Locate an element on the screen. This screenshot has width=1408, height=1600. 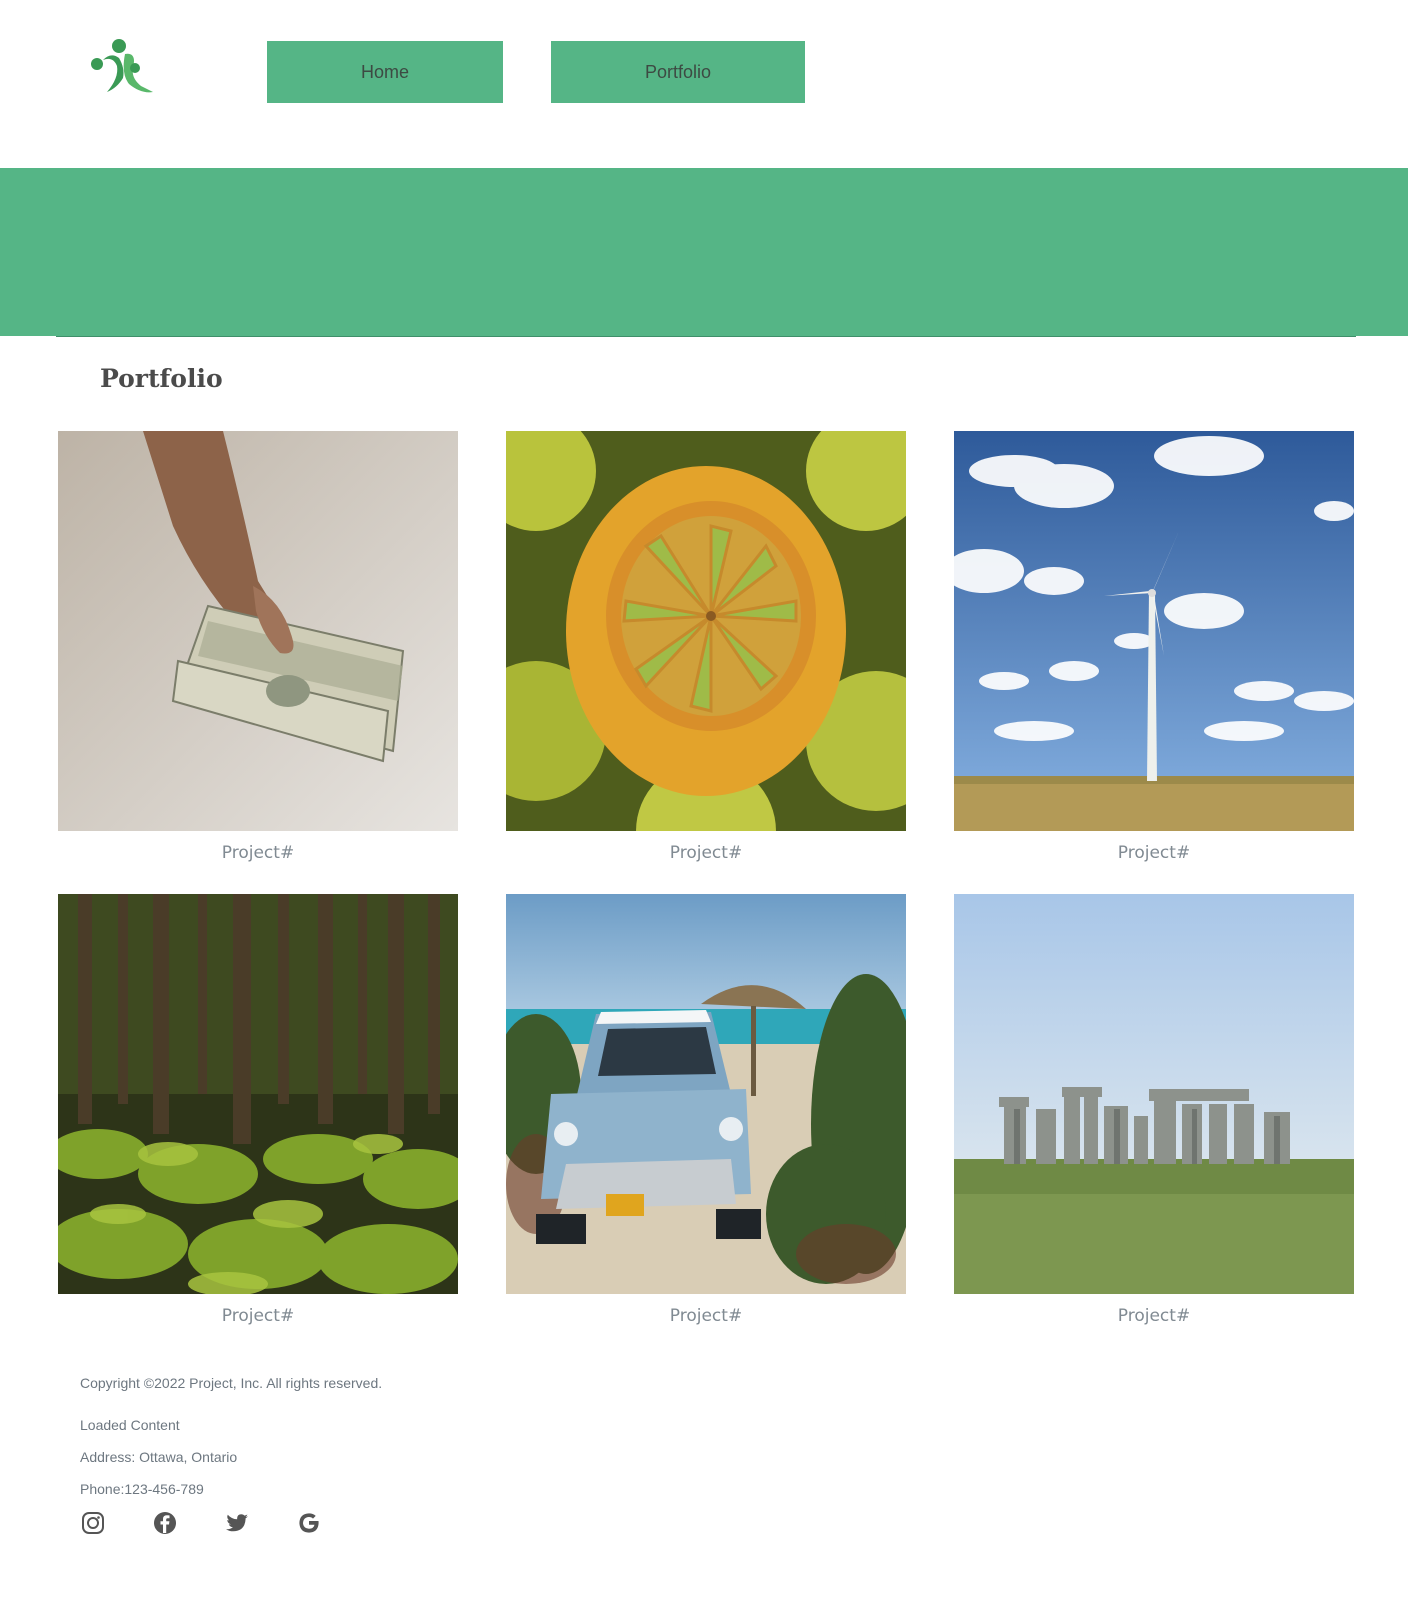
loaded-content-text: Loaded Content is located at coordinates (130, 1425).